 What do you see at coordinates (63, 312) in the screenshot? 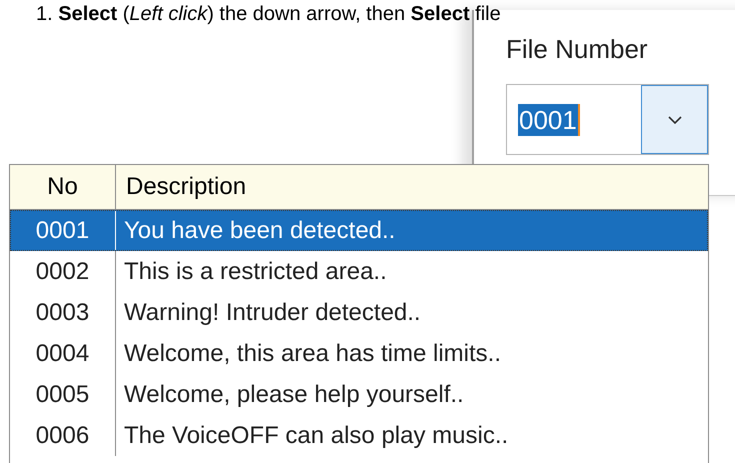
I see `row-number: 0003` at bounding box center [63, 312].